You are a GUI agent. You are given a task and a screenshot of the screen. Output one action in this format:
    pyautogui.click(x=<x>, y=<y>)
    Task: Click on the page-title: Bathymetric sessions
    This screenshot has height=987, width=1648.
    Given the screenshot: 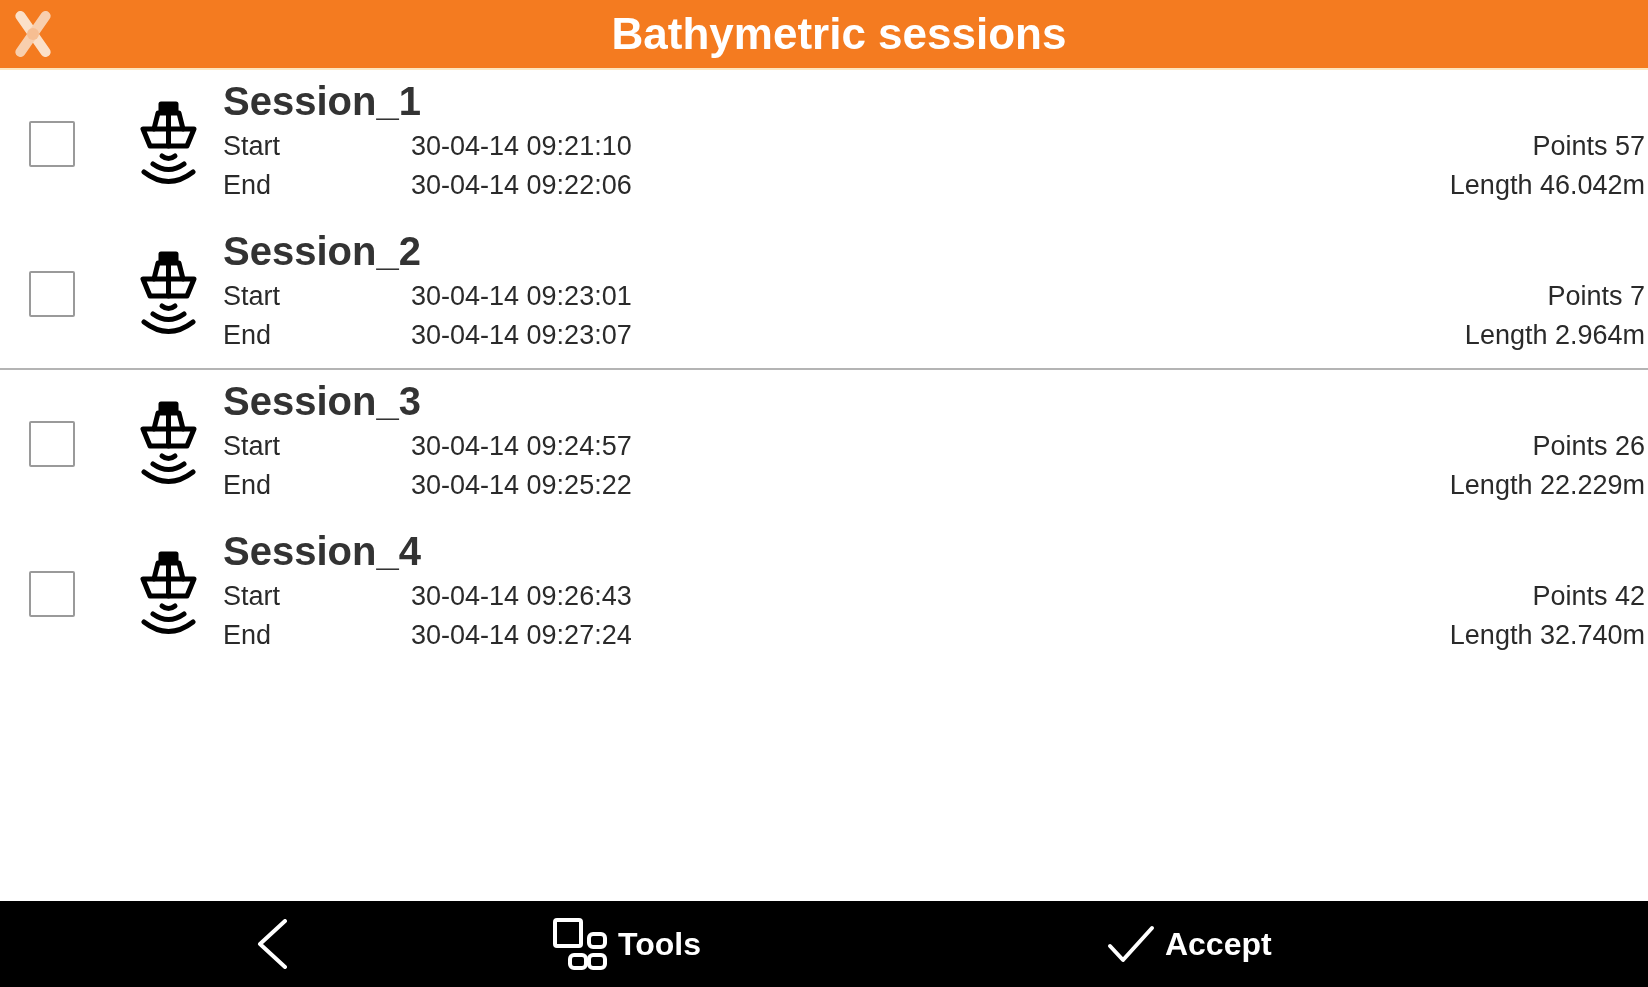 What is the action you would take?
    pyautogui.click(x=839, y=34)
    